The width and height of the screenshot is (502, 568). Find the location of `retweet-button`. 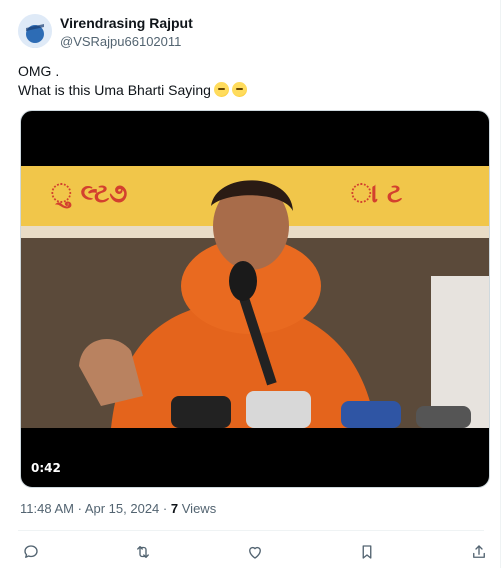

retweet-button is located at coordinates (143, 552).